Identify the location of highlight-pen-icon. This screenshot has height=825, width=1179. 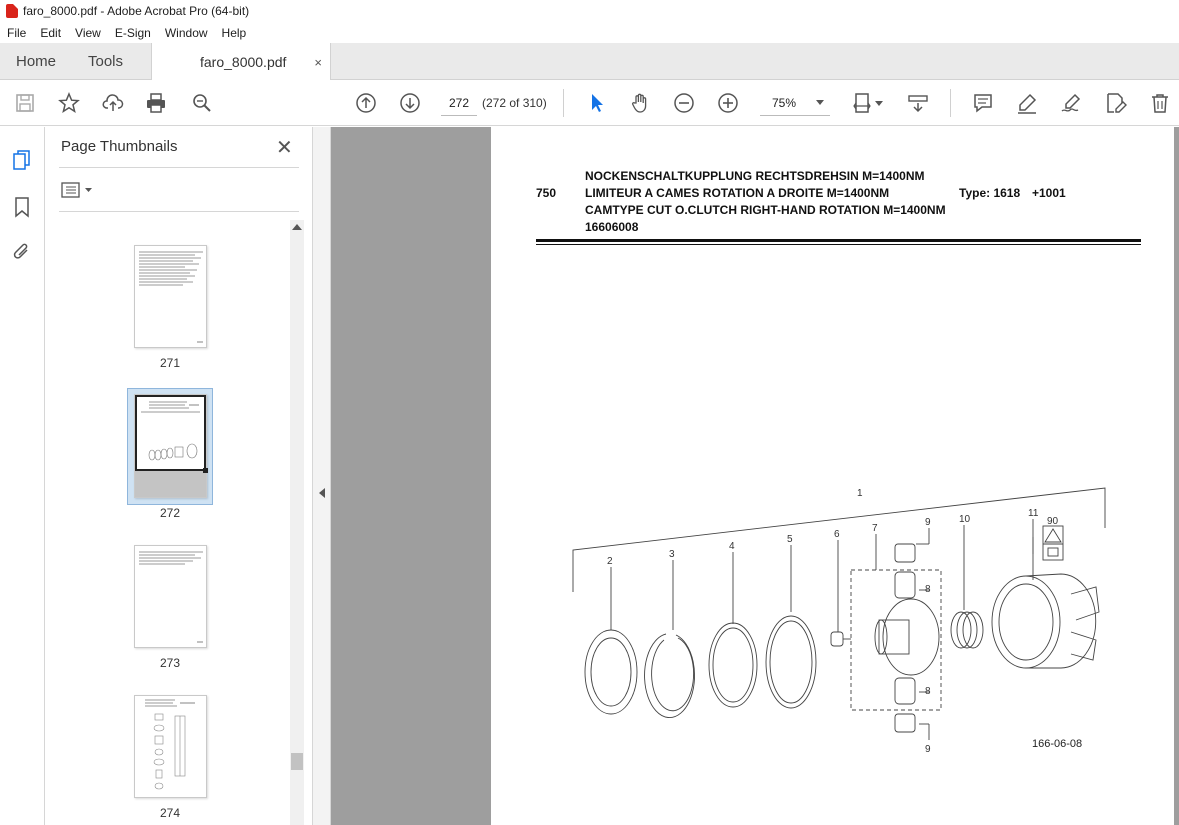
(1027, 103).